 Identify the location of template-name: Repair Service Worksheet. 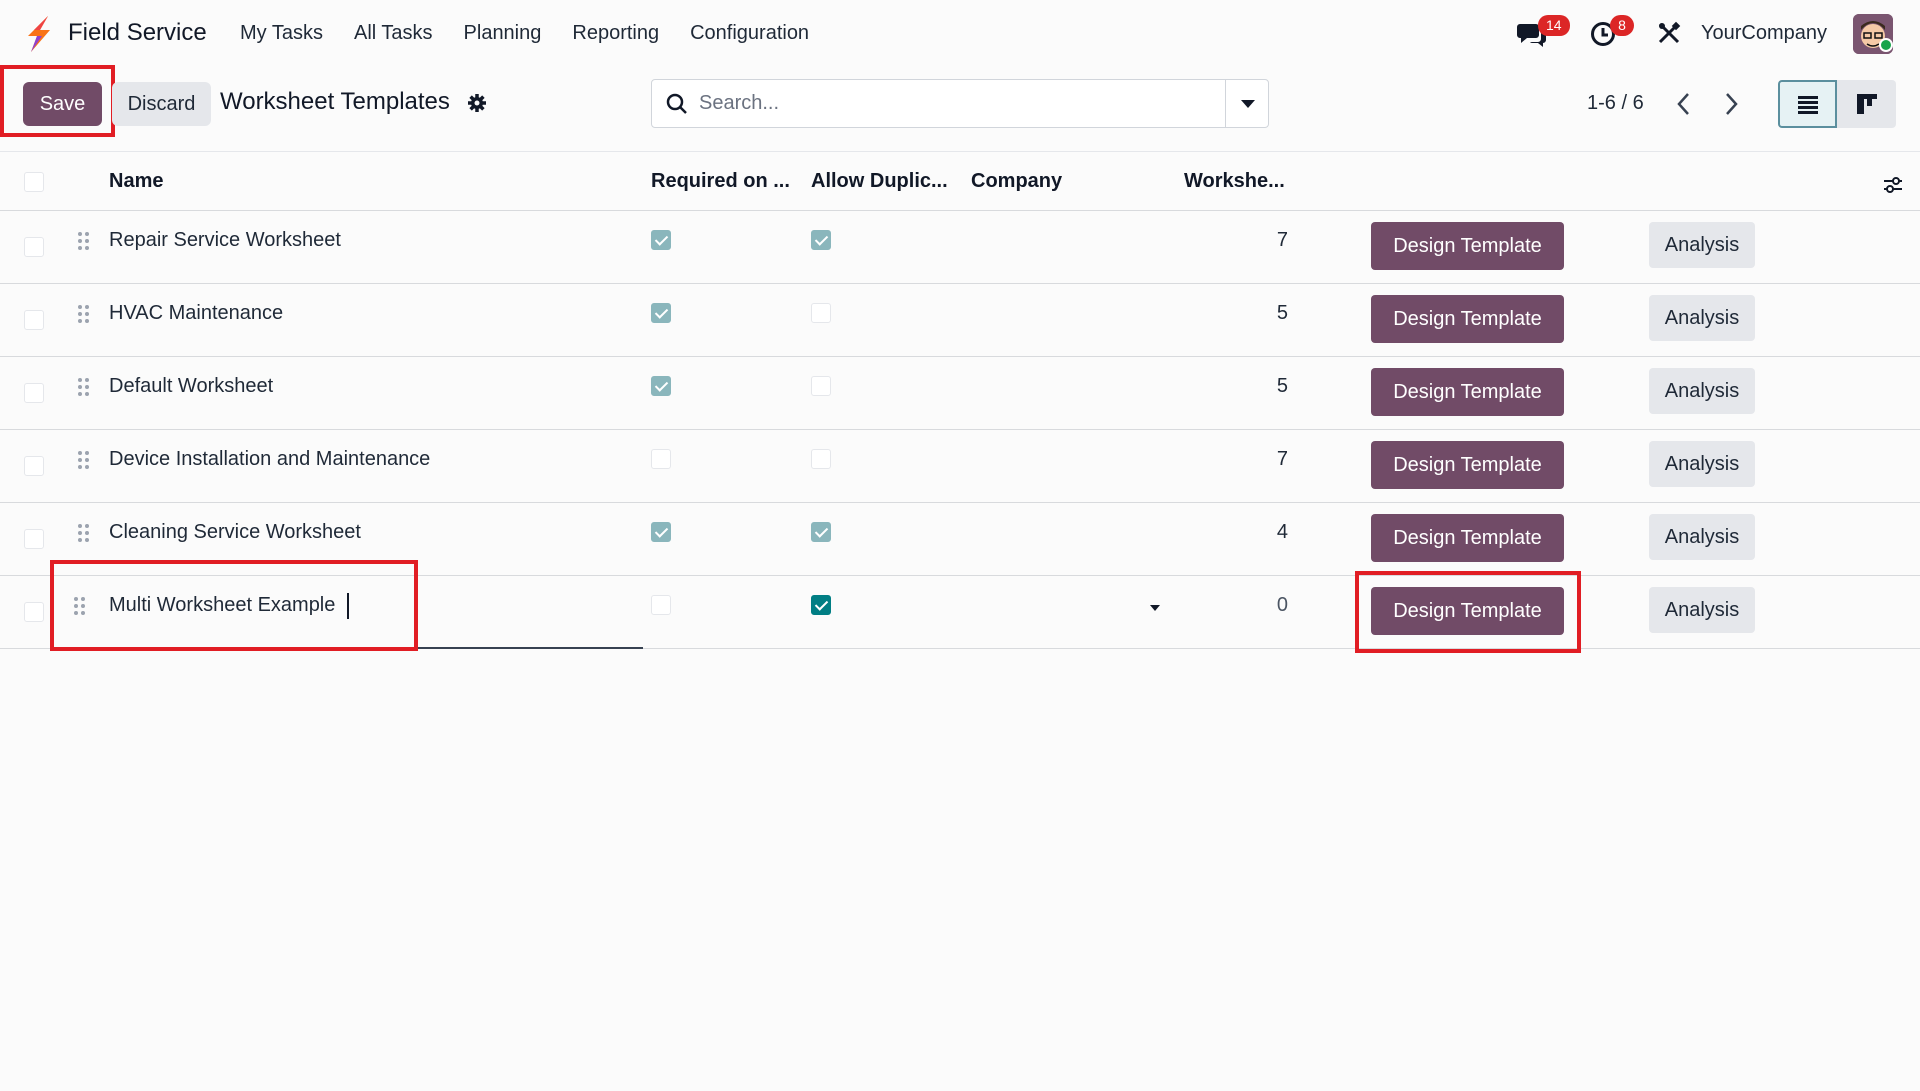
(225, 240).